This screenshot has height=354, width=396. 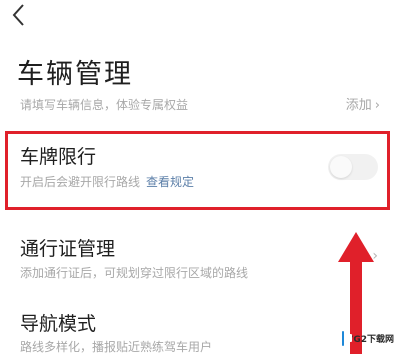 What do you see at coordinates (80, 182) in the screenshot?
I see `plate-limit-description-text: 开启后会避开限行路线` at bounding box center [80, 182].